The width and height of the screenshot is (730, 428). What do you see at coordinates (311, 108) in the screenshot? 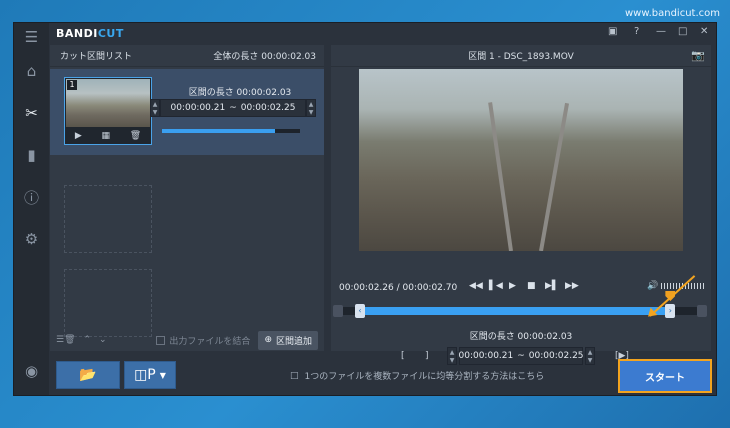
I see `end-stepper: ▲ ▼` at bounding box center [311, 108].